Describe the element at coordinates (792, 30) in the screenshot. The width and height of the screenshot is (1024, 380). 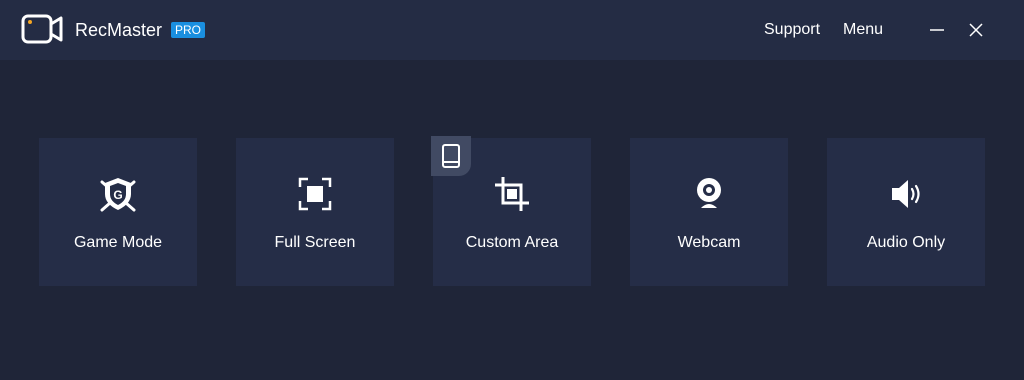
I see `support-link: Support` at that location.